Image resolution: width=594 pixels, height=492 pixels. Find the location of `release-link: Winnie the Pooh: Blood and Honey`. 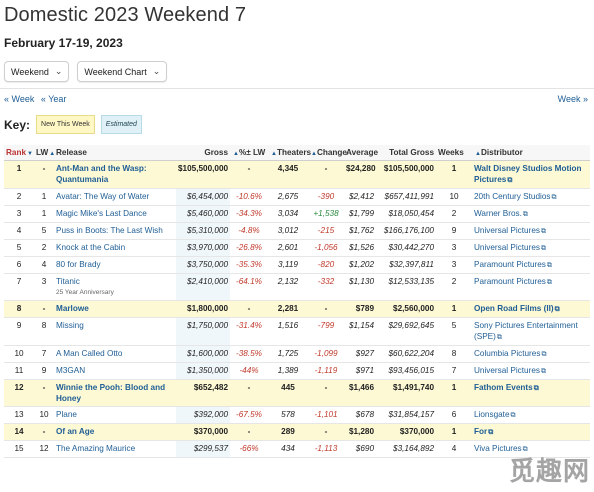

release-link: Winnie the Pooh: Blood and Honey is located at coordinates (115, 393).